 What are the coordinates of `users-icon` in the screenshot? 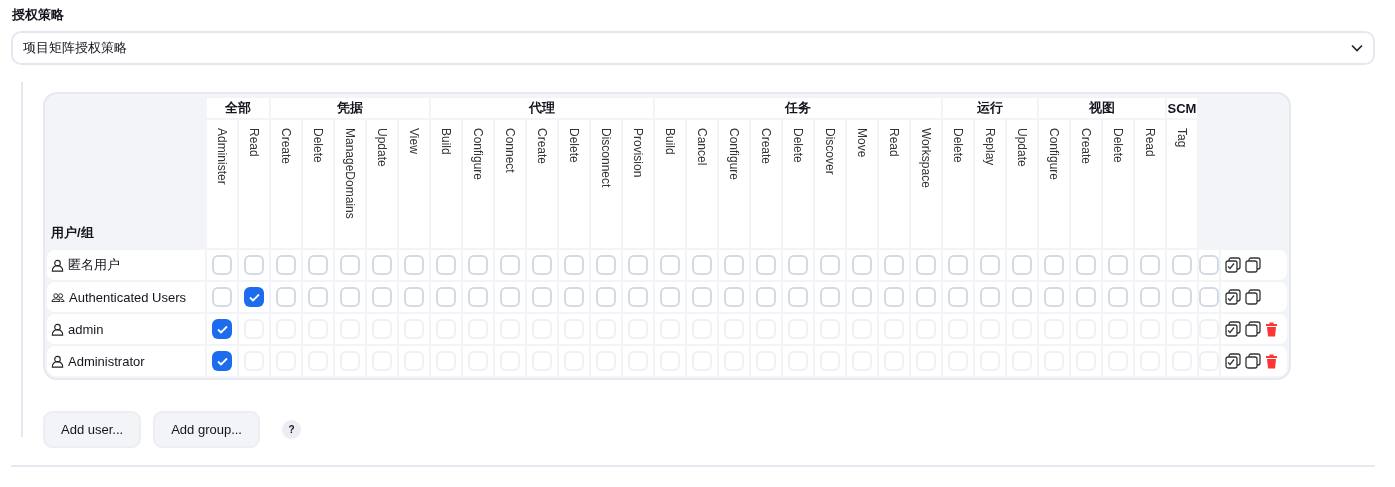 It's located at (58, 297).